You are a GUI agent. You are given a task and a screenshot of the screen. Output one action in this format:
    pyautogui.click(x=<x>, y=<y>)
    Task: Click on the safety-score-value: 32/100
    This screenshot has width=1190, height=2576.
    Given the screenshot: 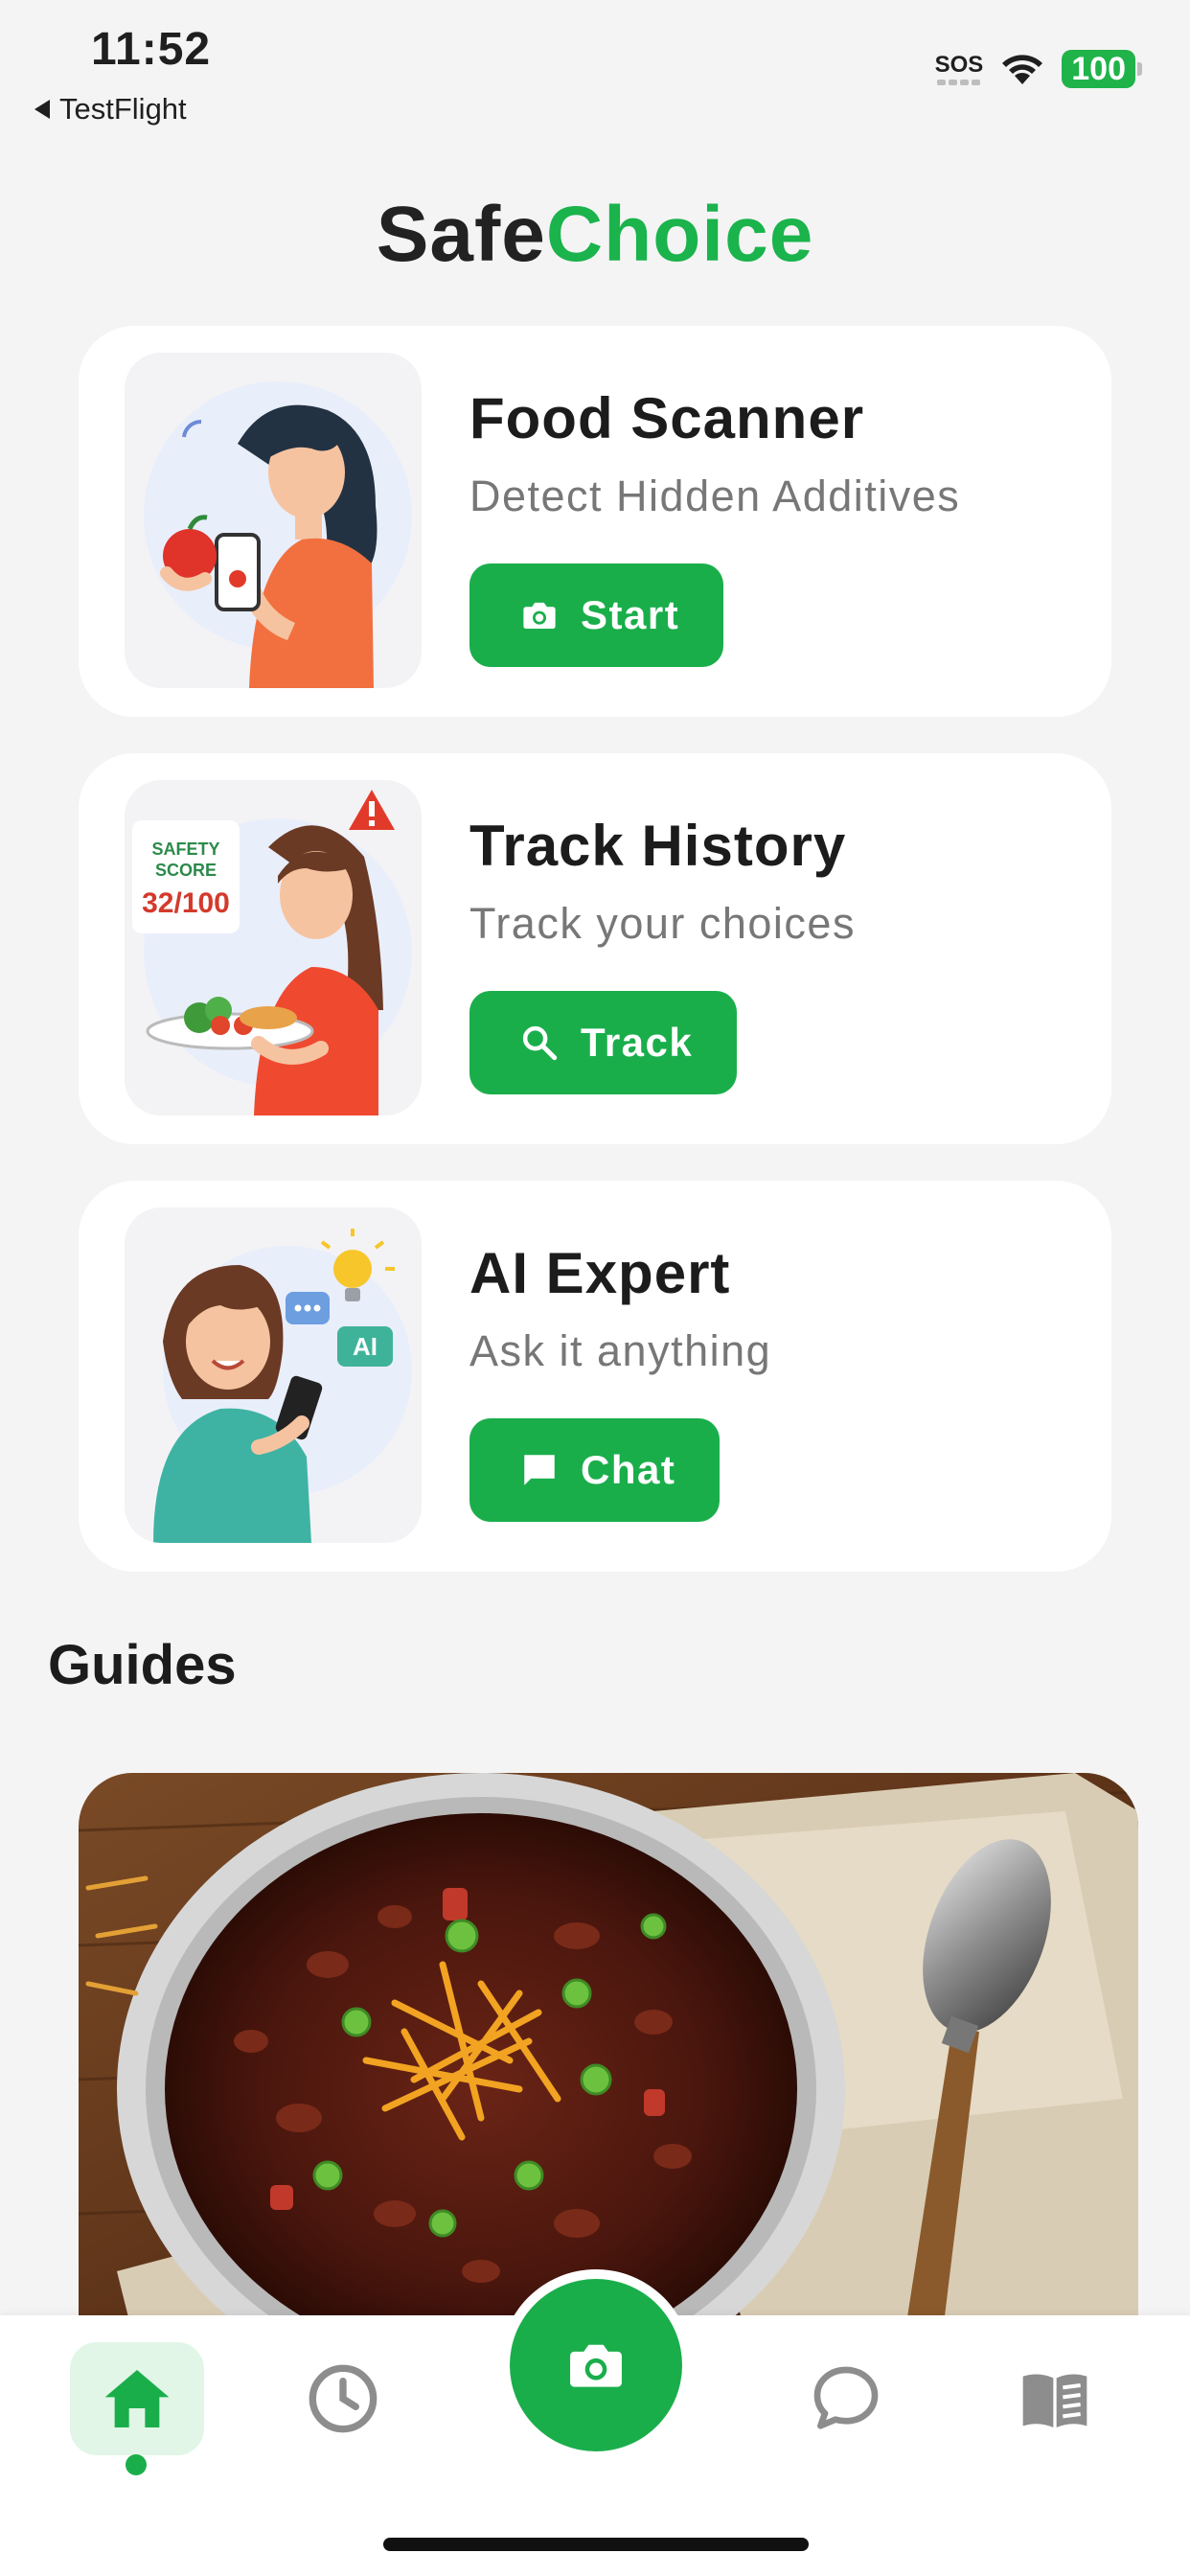 What is the action you would take?
    pyautogui.click(x=186, y=903)
    